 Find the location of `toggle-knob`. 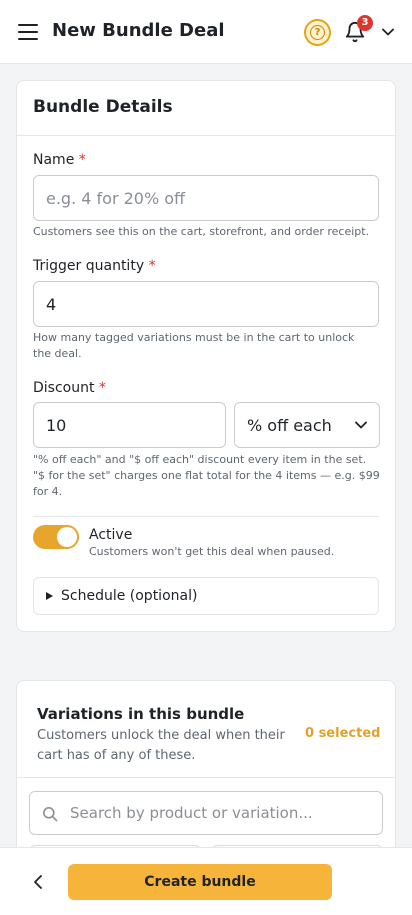

toggle-knob is located at coordinates (67, 537).